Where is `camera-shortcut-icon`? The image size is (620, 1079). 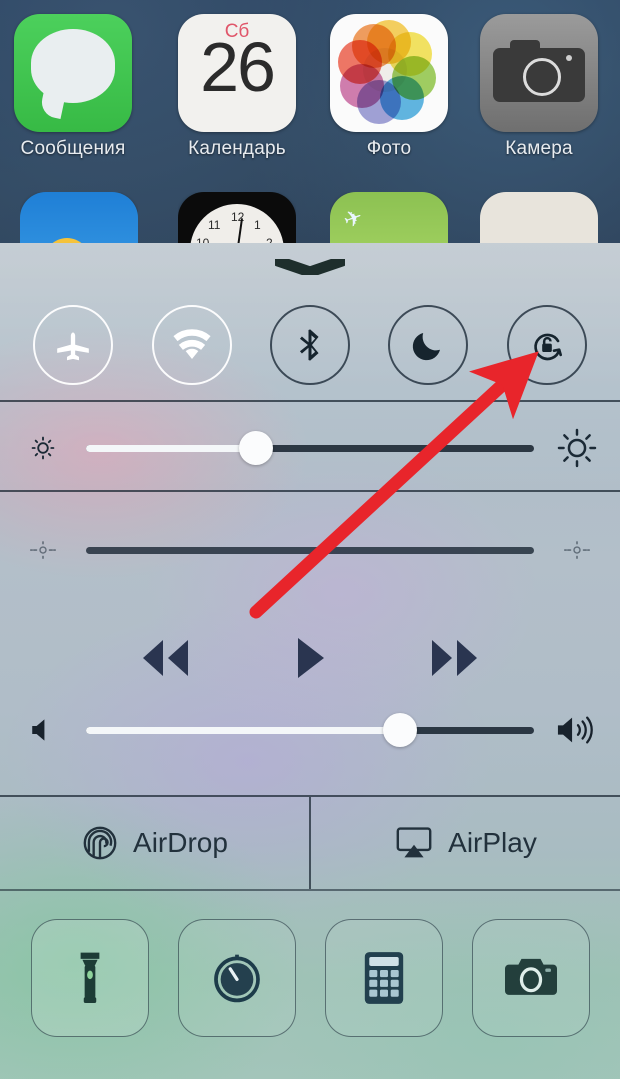 camera-shortcut-icon is located at coordinates (530, 976).